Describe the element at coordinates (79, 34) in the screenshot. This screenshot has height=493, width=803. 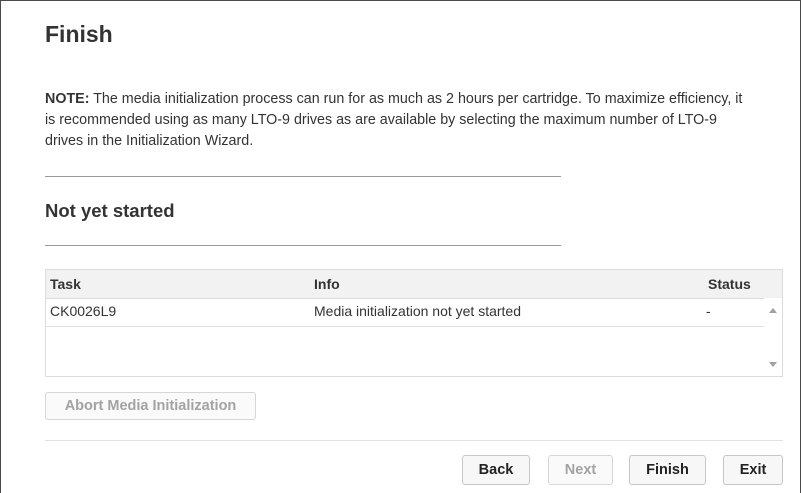
I see `page-title: Finish` at that location.